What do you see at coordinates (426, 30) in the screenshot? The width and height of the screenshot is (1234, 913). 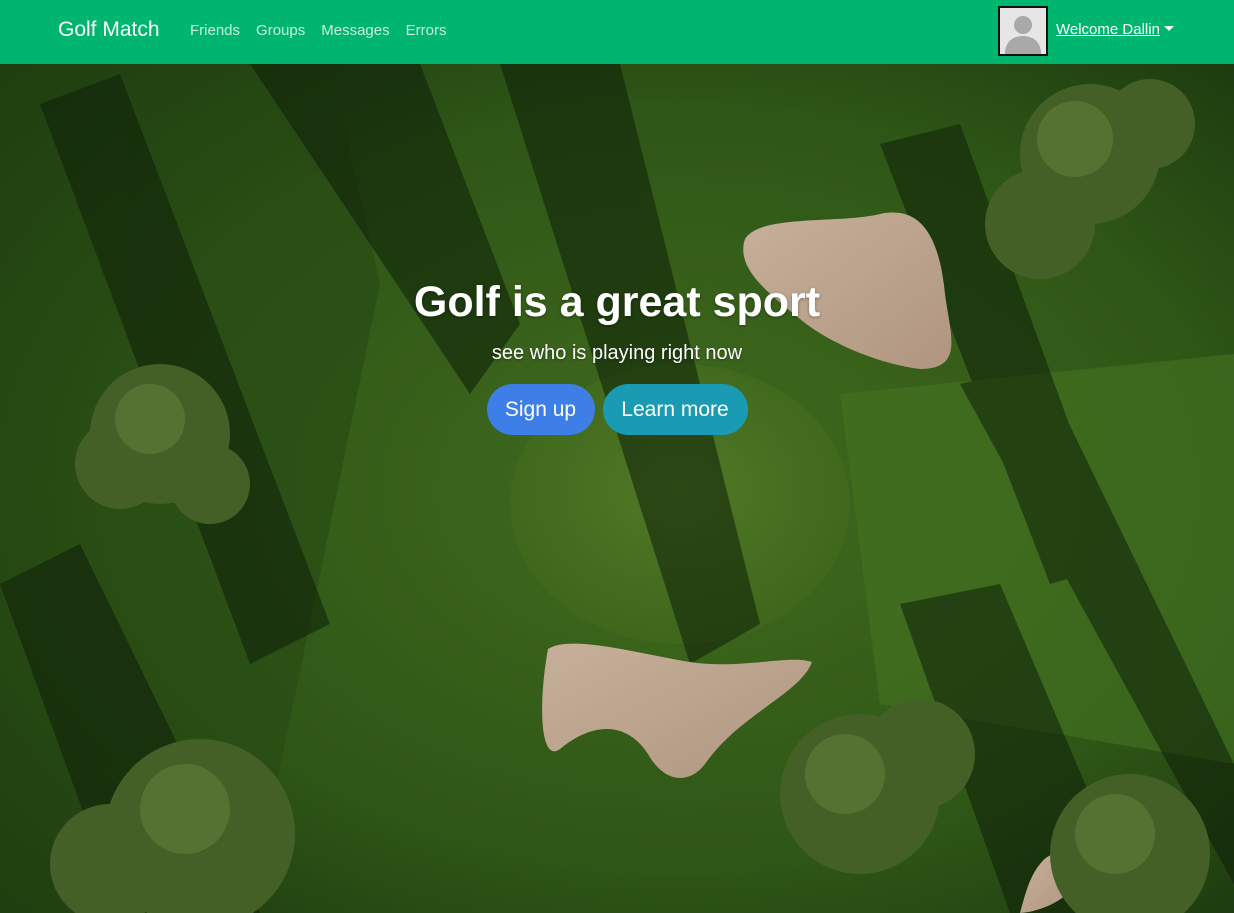 I see `nav-link-errors: Errors` at bounding box center [426, 30].